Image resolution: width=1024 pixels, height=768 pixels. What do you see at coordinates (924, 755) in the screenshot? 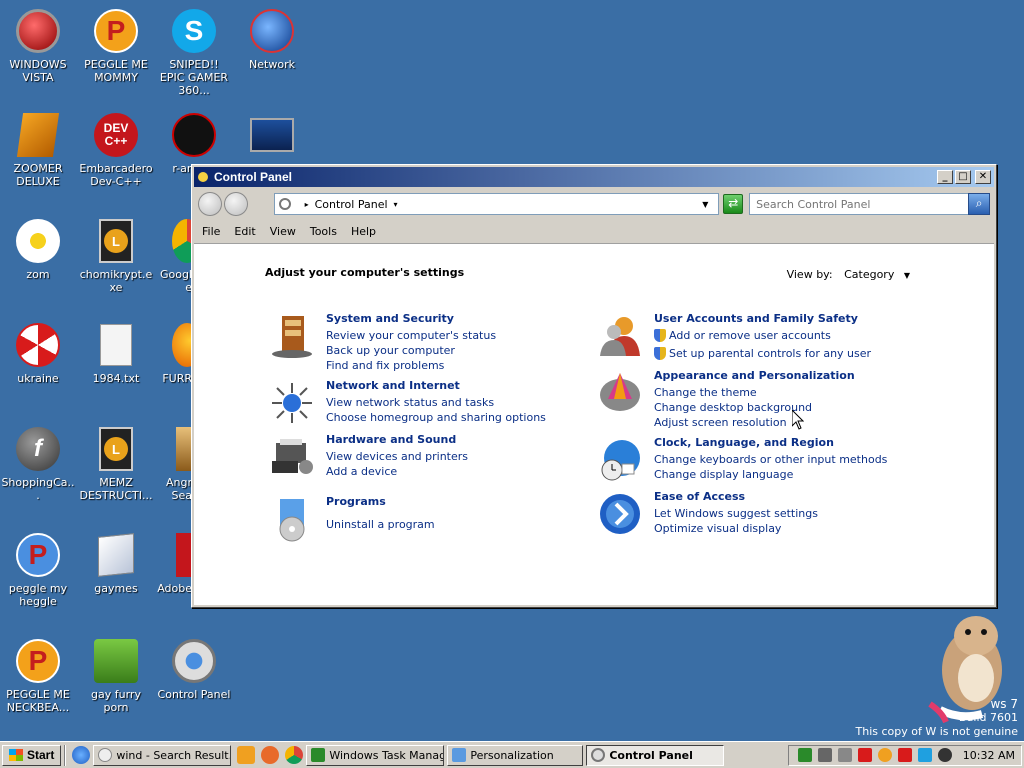
I see `tray-display-icon` at bounding box center [924, 755].